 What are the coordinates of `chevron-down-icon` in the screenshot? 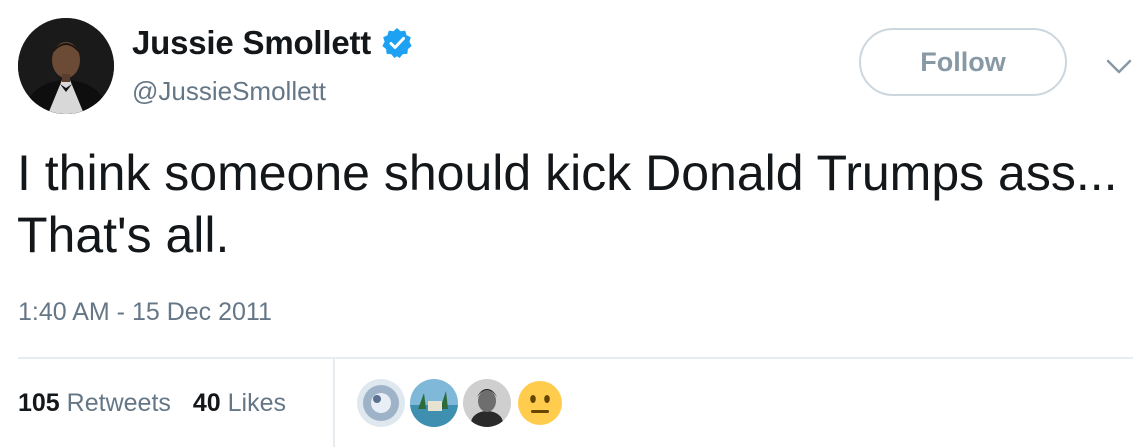 It's located at (1119, 67).